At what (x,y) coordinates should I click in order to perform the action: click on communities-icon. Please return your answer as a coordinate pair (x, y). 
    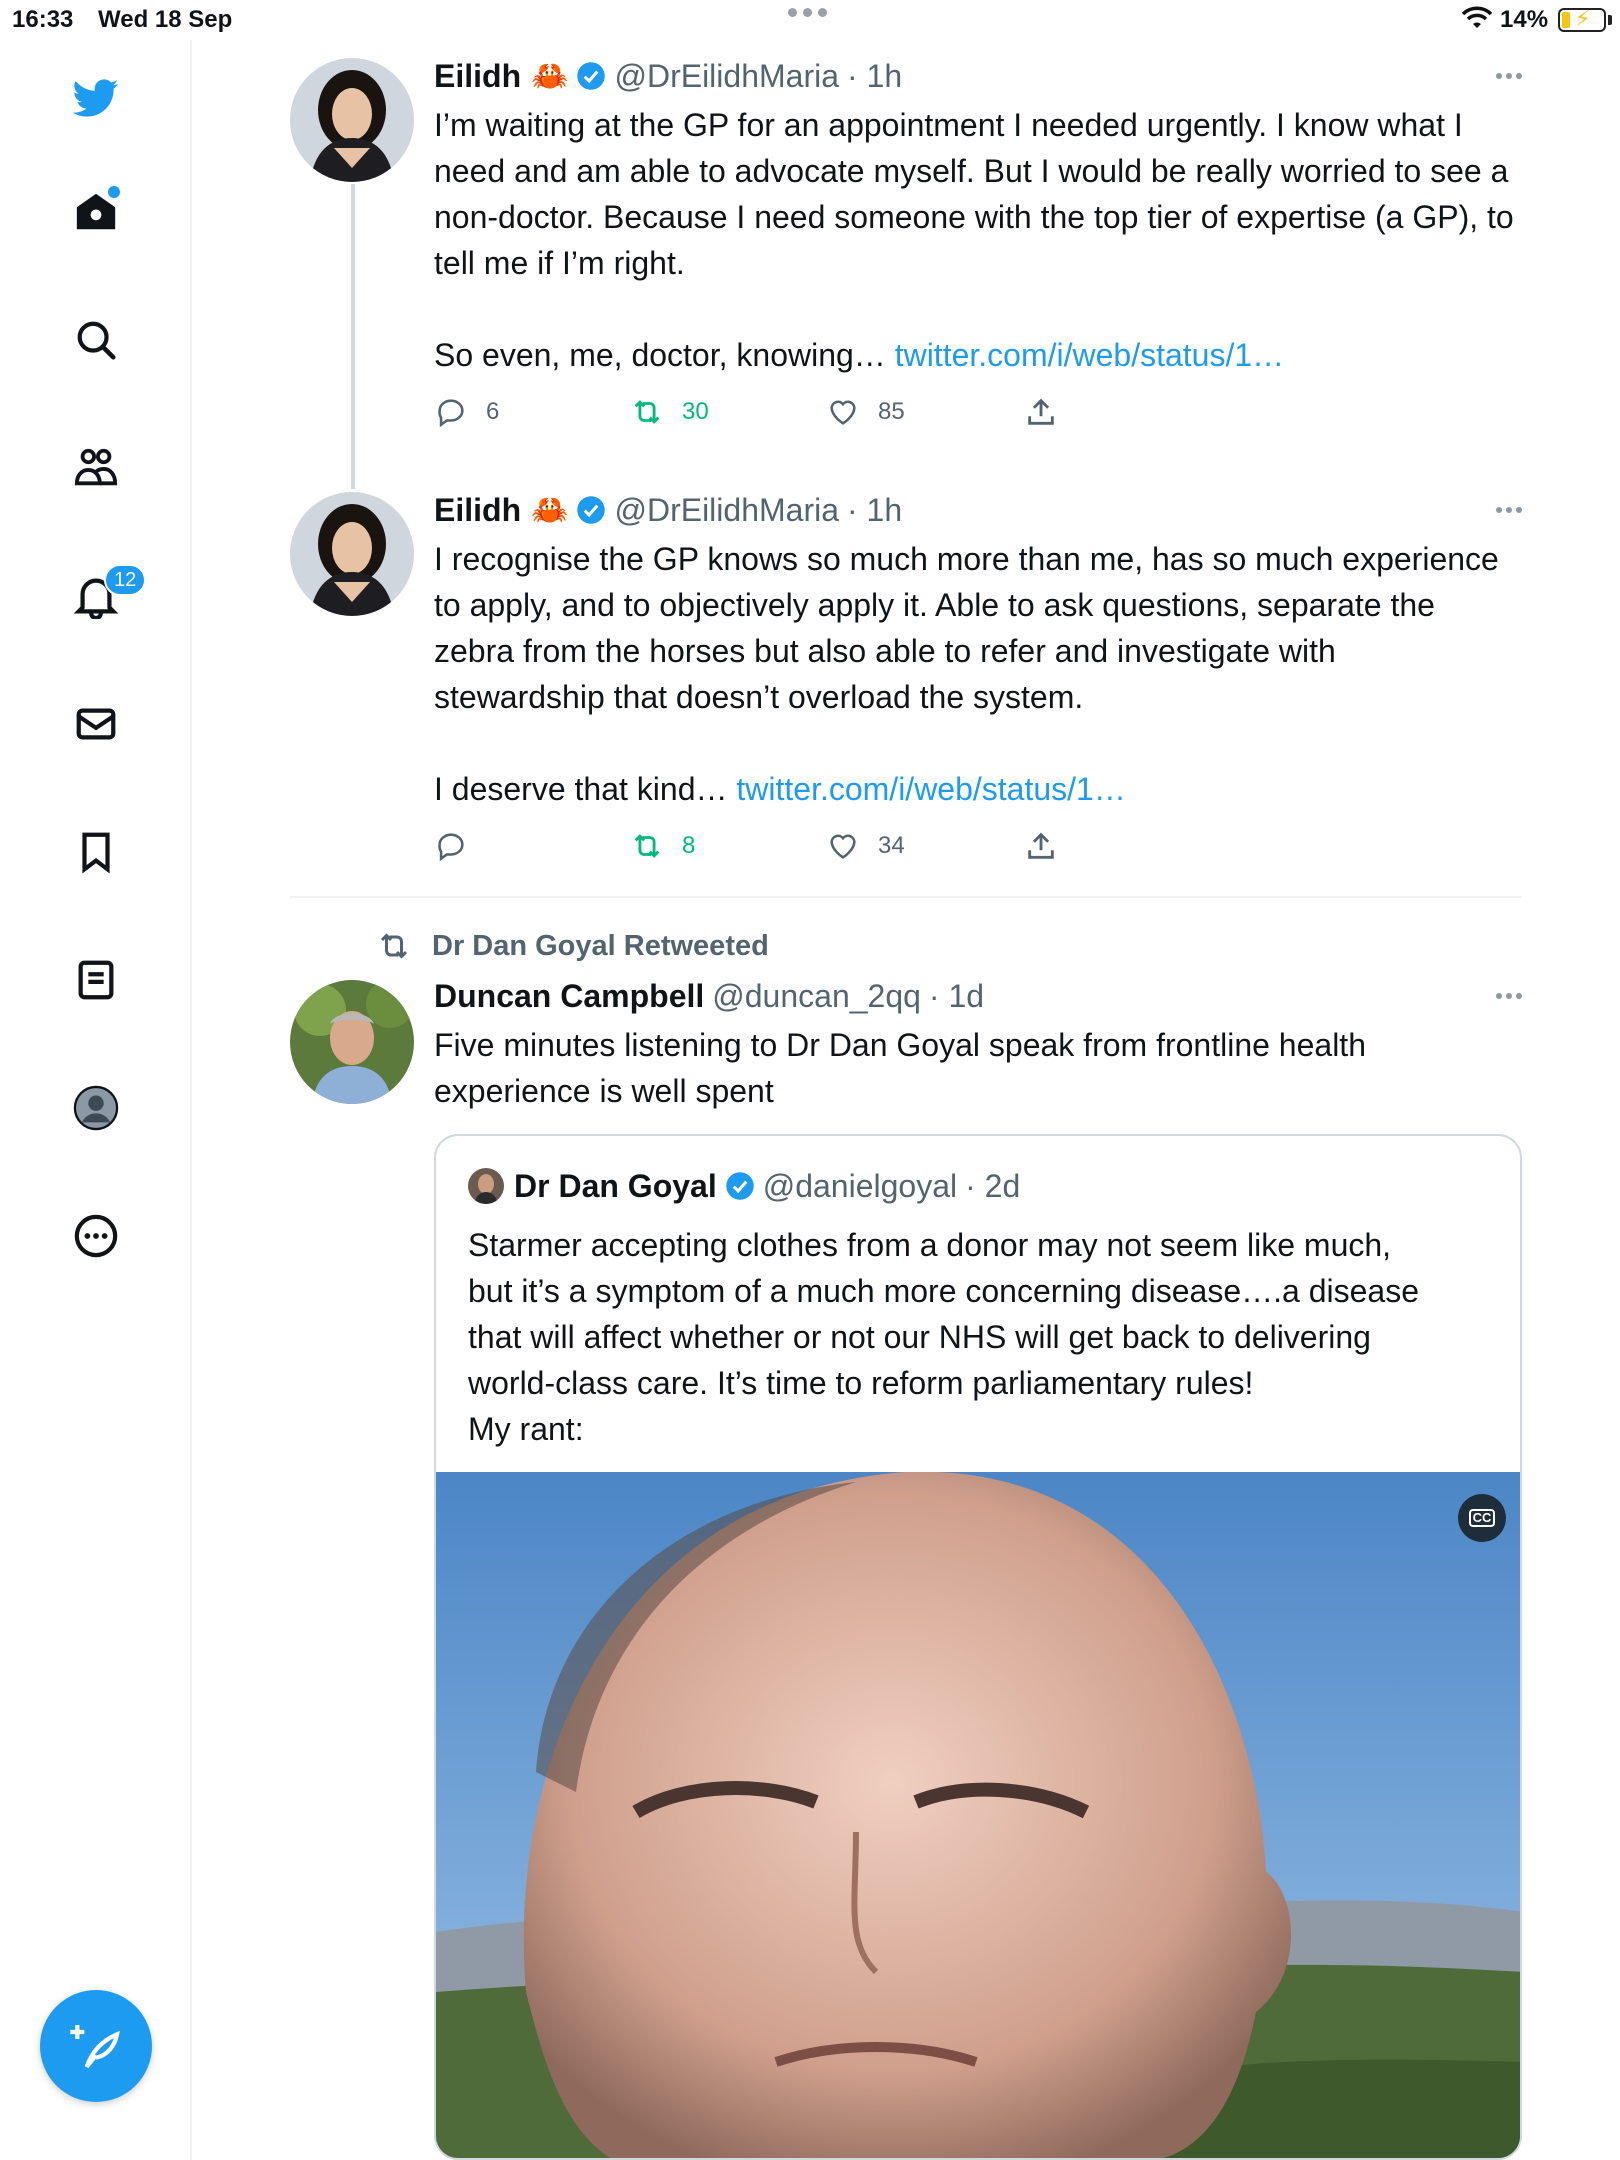
    Looking at the image, I should click on (96, 468).